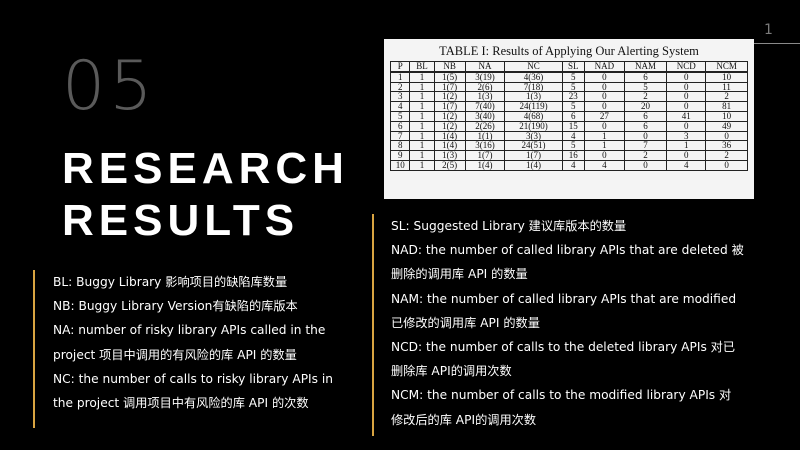  I want to click on table-cell: 9, so click(400, 155).